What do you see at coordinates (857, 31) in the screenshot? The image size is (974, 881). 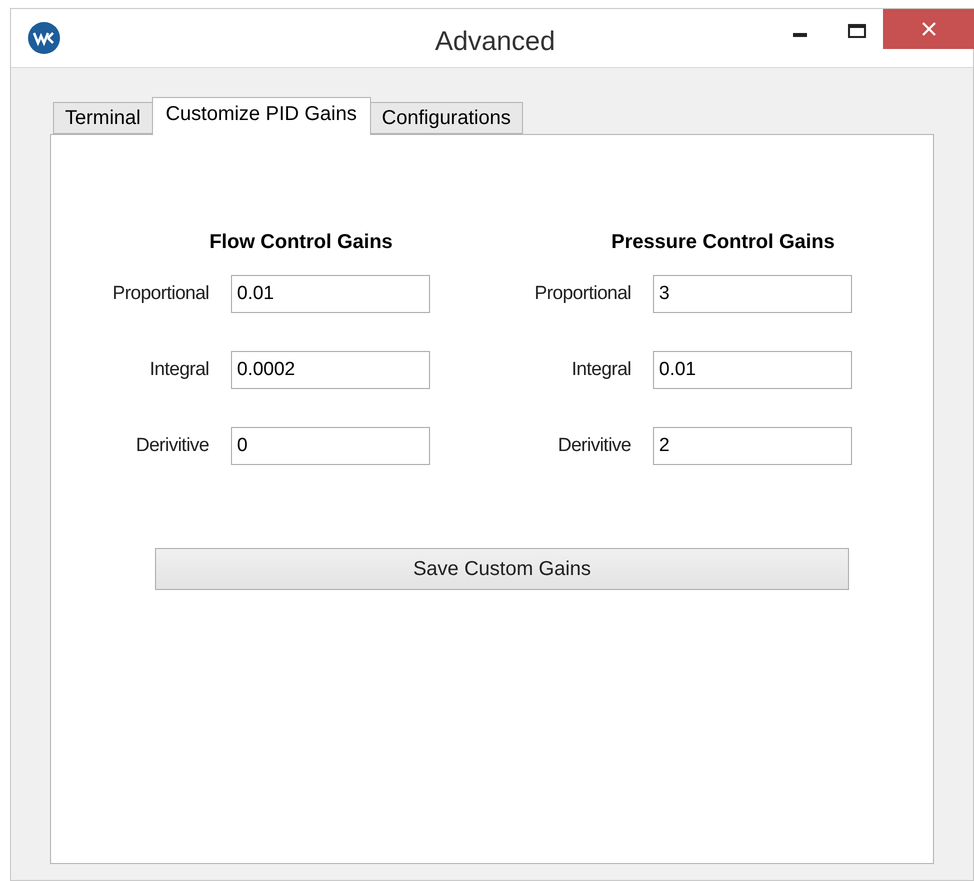 I see `maximize-icon` at bounding box center [857, 31].